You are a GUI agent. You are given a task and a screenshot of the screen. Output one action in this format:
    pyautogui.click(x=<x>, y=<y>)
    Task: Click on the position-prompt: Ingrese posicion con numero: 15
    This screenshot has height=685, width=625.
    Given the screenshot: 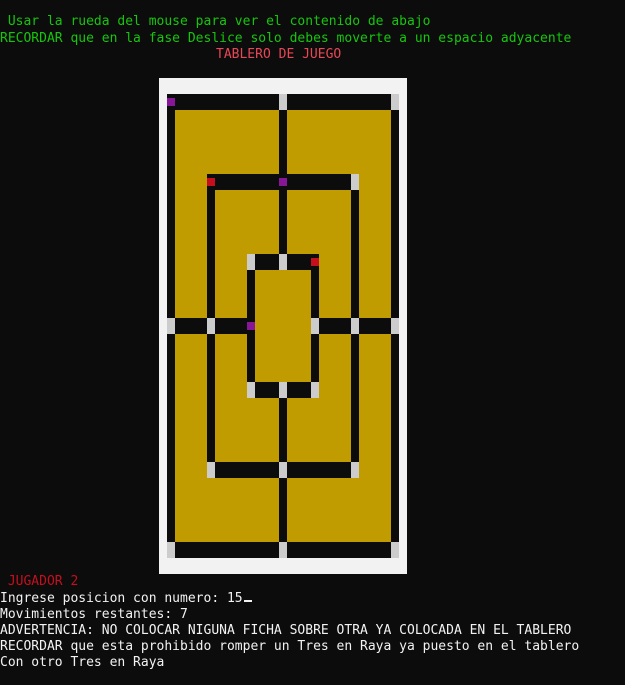 What is the action you would take?
    pyautogui.click(x=126, y=599)
    